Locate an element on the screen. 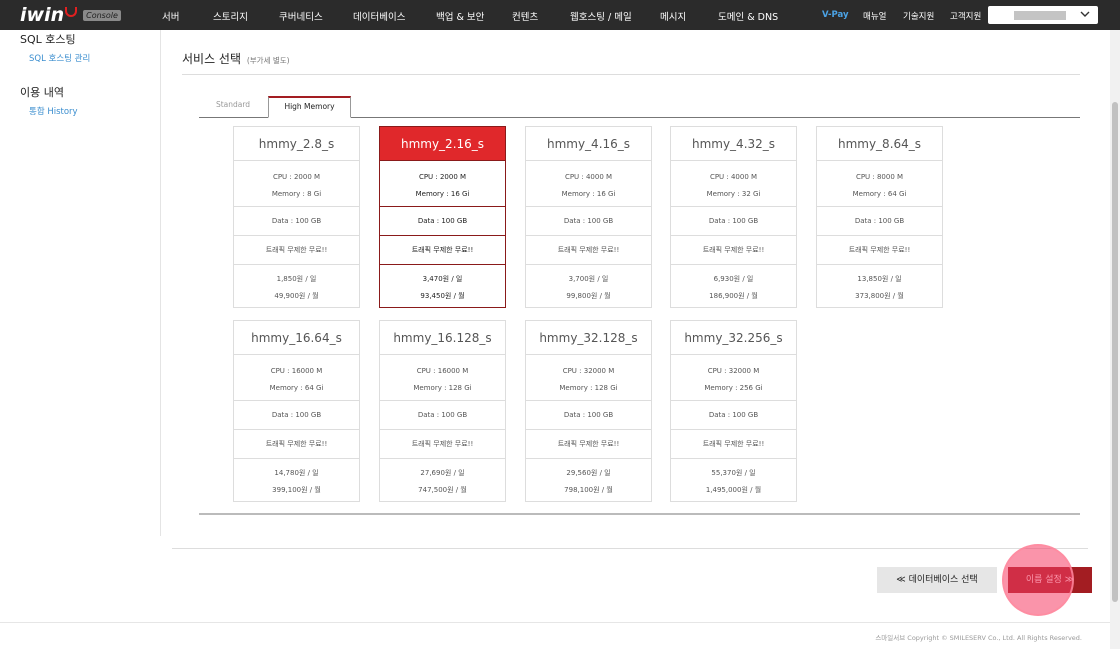  sidebar-link-history: 통합 History is located at coordinates (53, 111).